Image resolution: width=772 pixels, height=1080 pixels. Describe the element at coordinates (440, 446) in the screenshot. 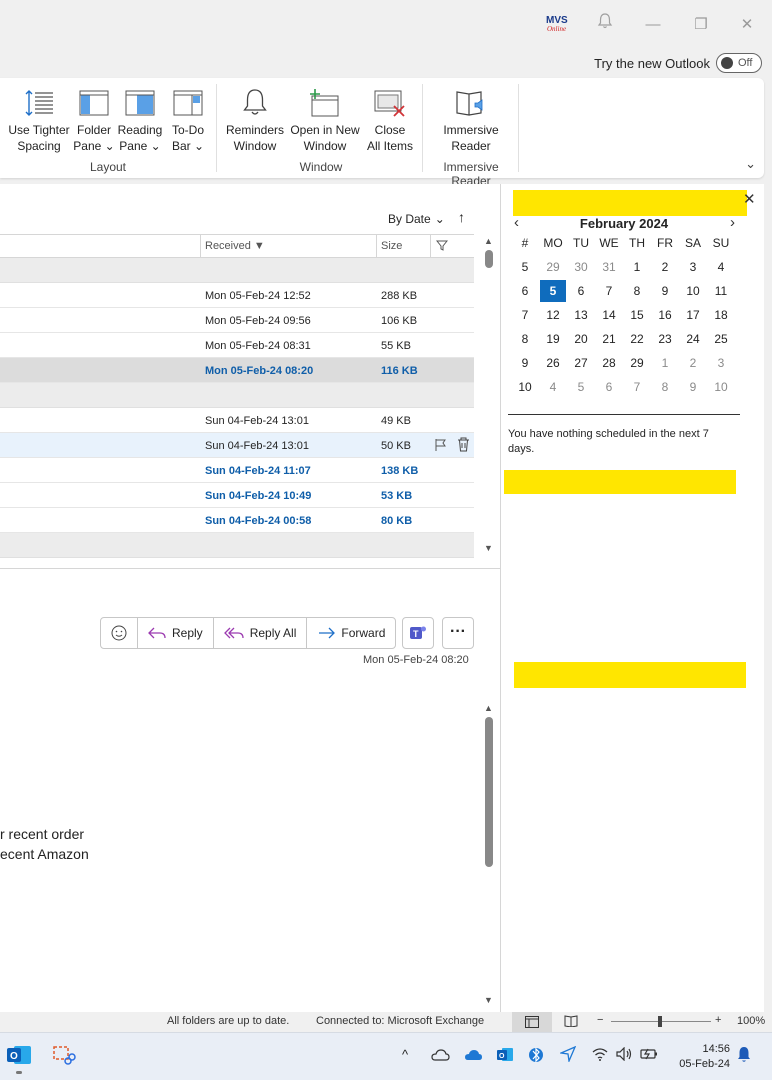

I see `flag-icon` at that location.